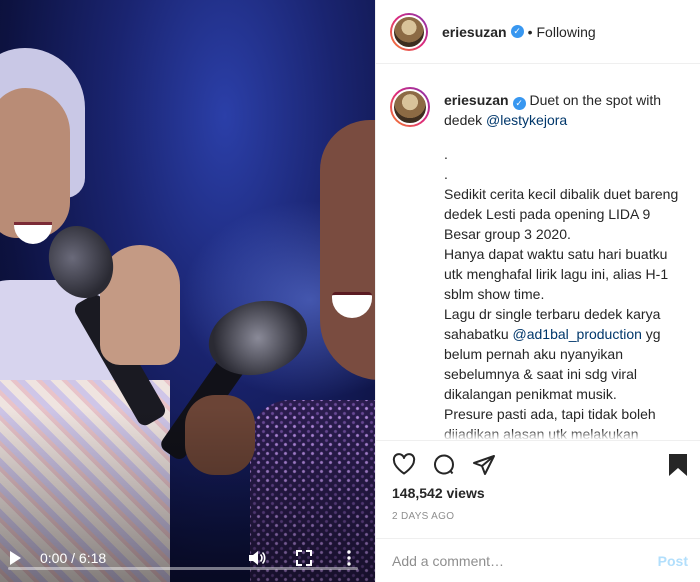 This screenshot has width=700, height=582. I want to click on comment-bar: Post, so click(538, 560).